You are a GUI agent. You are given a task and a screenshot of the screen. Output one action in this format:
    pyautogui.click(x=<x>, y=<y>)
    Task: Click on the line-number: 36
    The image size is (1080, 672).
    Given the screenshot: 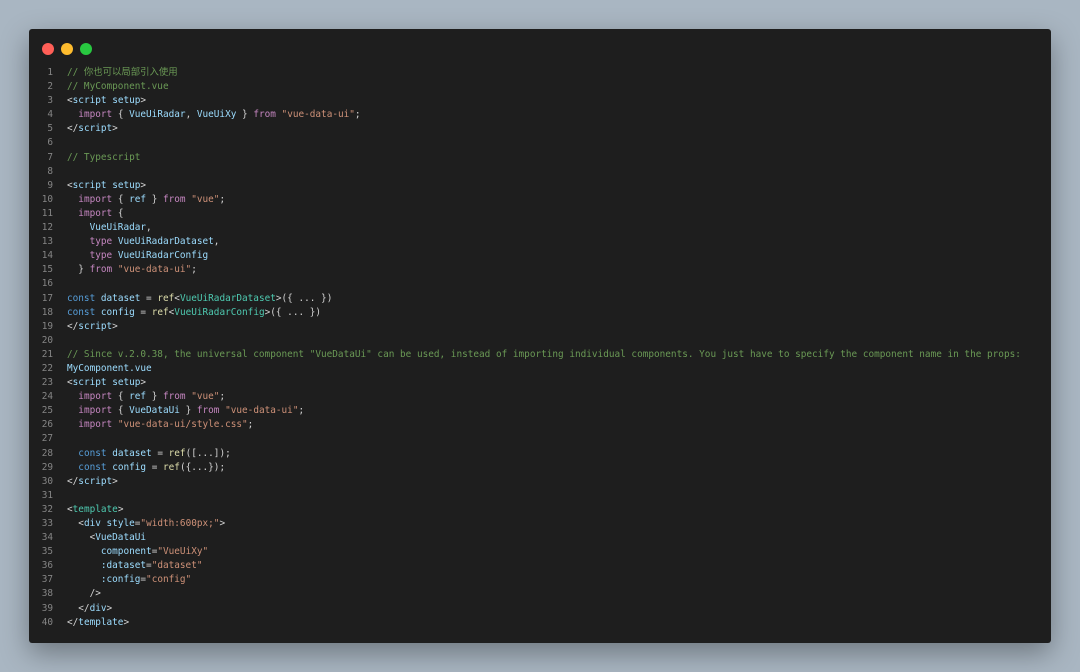 What is the action you would take?
    pyautogui.click(x=47, y=566)
    